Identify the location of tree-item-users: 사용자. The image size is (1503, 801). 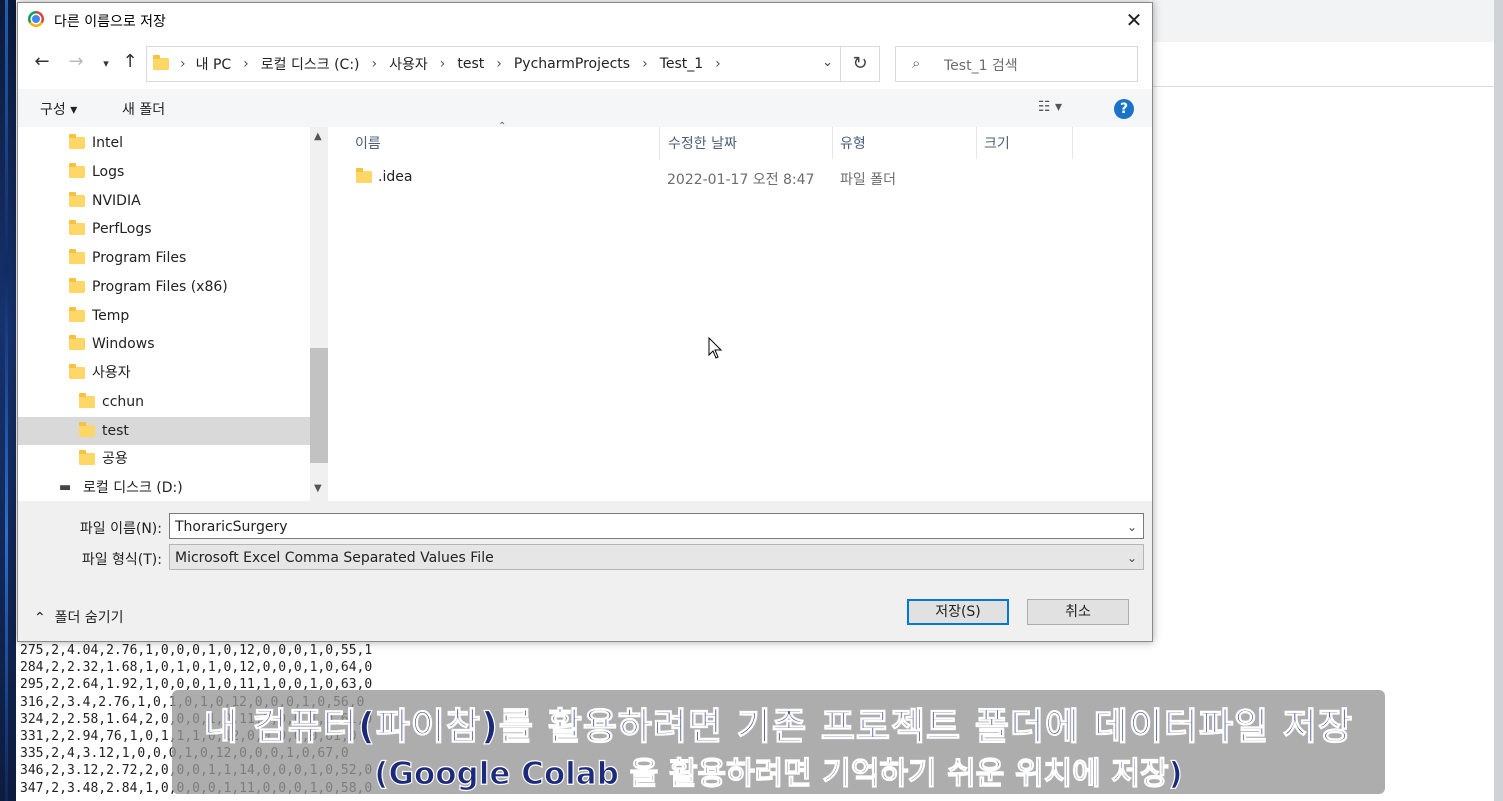
(164, 373).